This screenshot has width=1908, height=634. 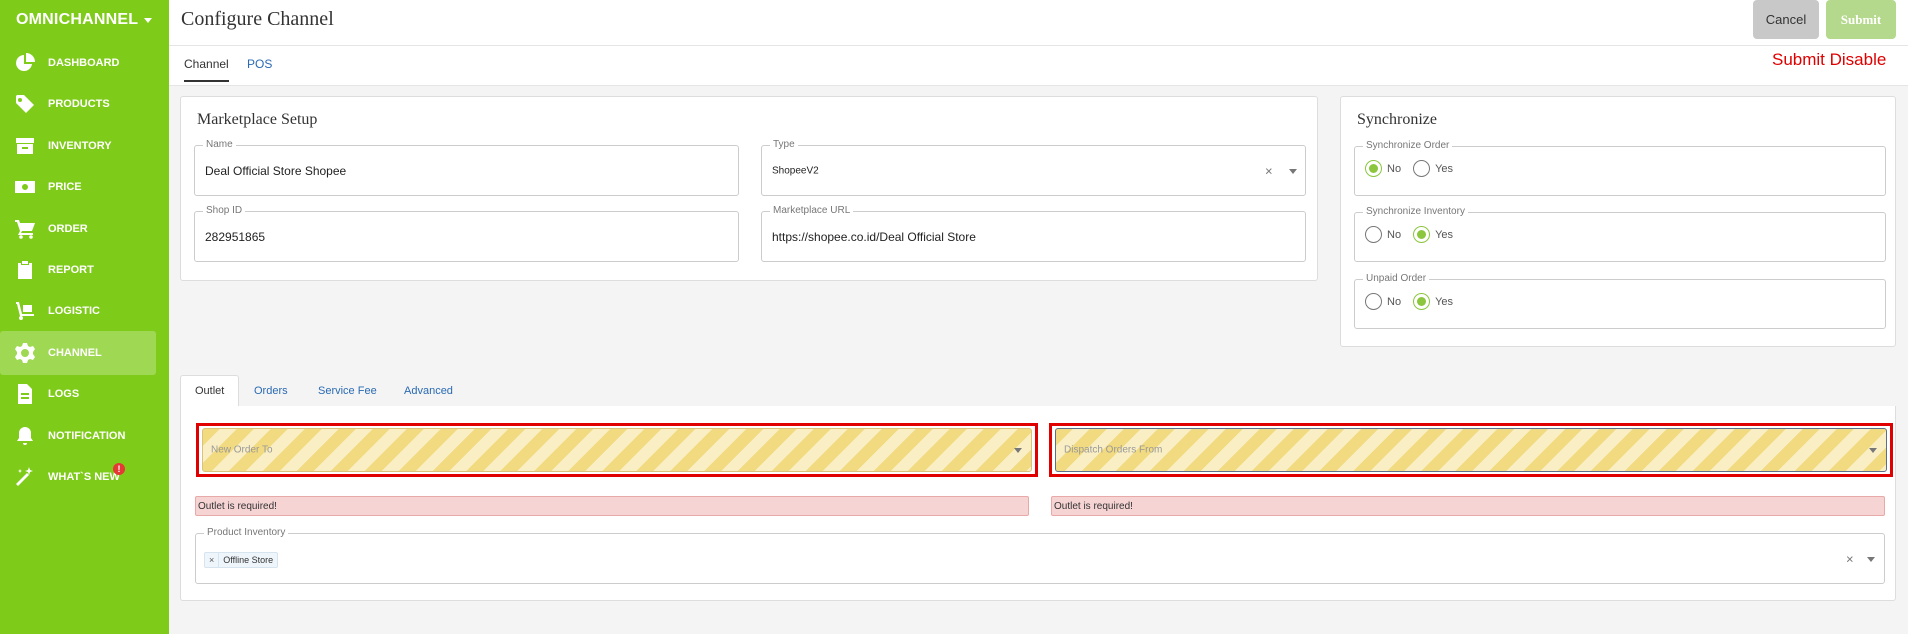 I want to click on field-label: Product Inventory, so click(x=246, y=532).